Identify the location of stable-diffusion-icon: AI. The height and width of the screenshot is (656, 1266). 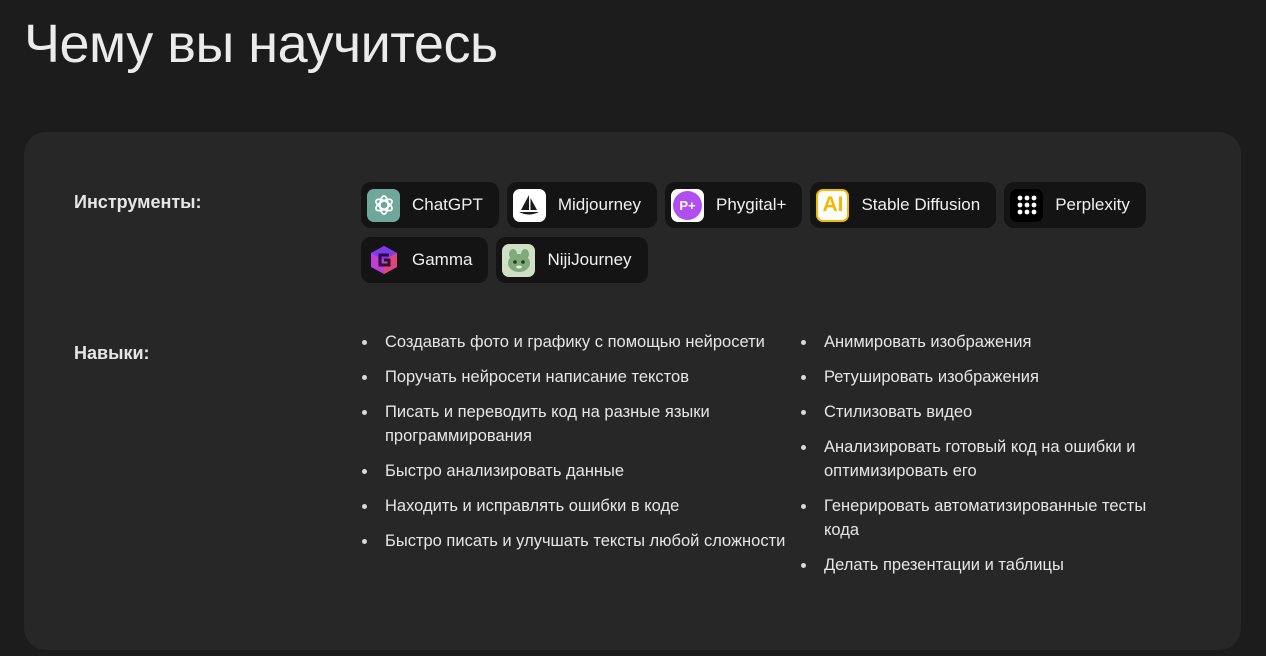
(833, 205).